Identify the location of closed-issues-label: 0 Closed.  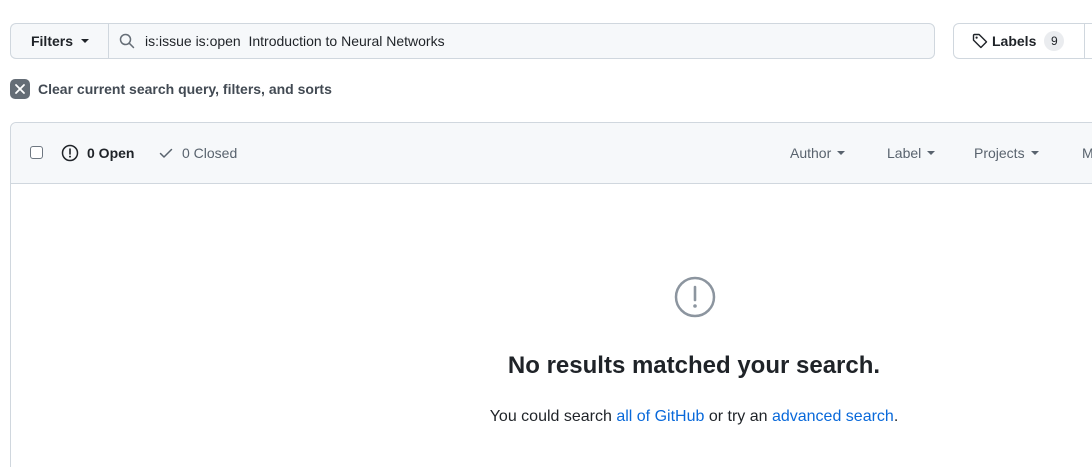
(210, 153).